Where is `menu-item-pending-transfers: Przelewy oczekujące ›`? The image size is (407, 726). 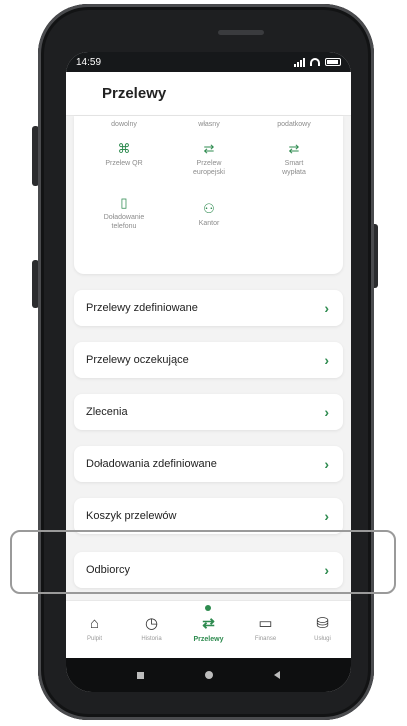 menu-item-pending-transfers: Przelewy oczekujące › is located at coordinates (208, 360).